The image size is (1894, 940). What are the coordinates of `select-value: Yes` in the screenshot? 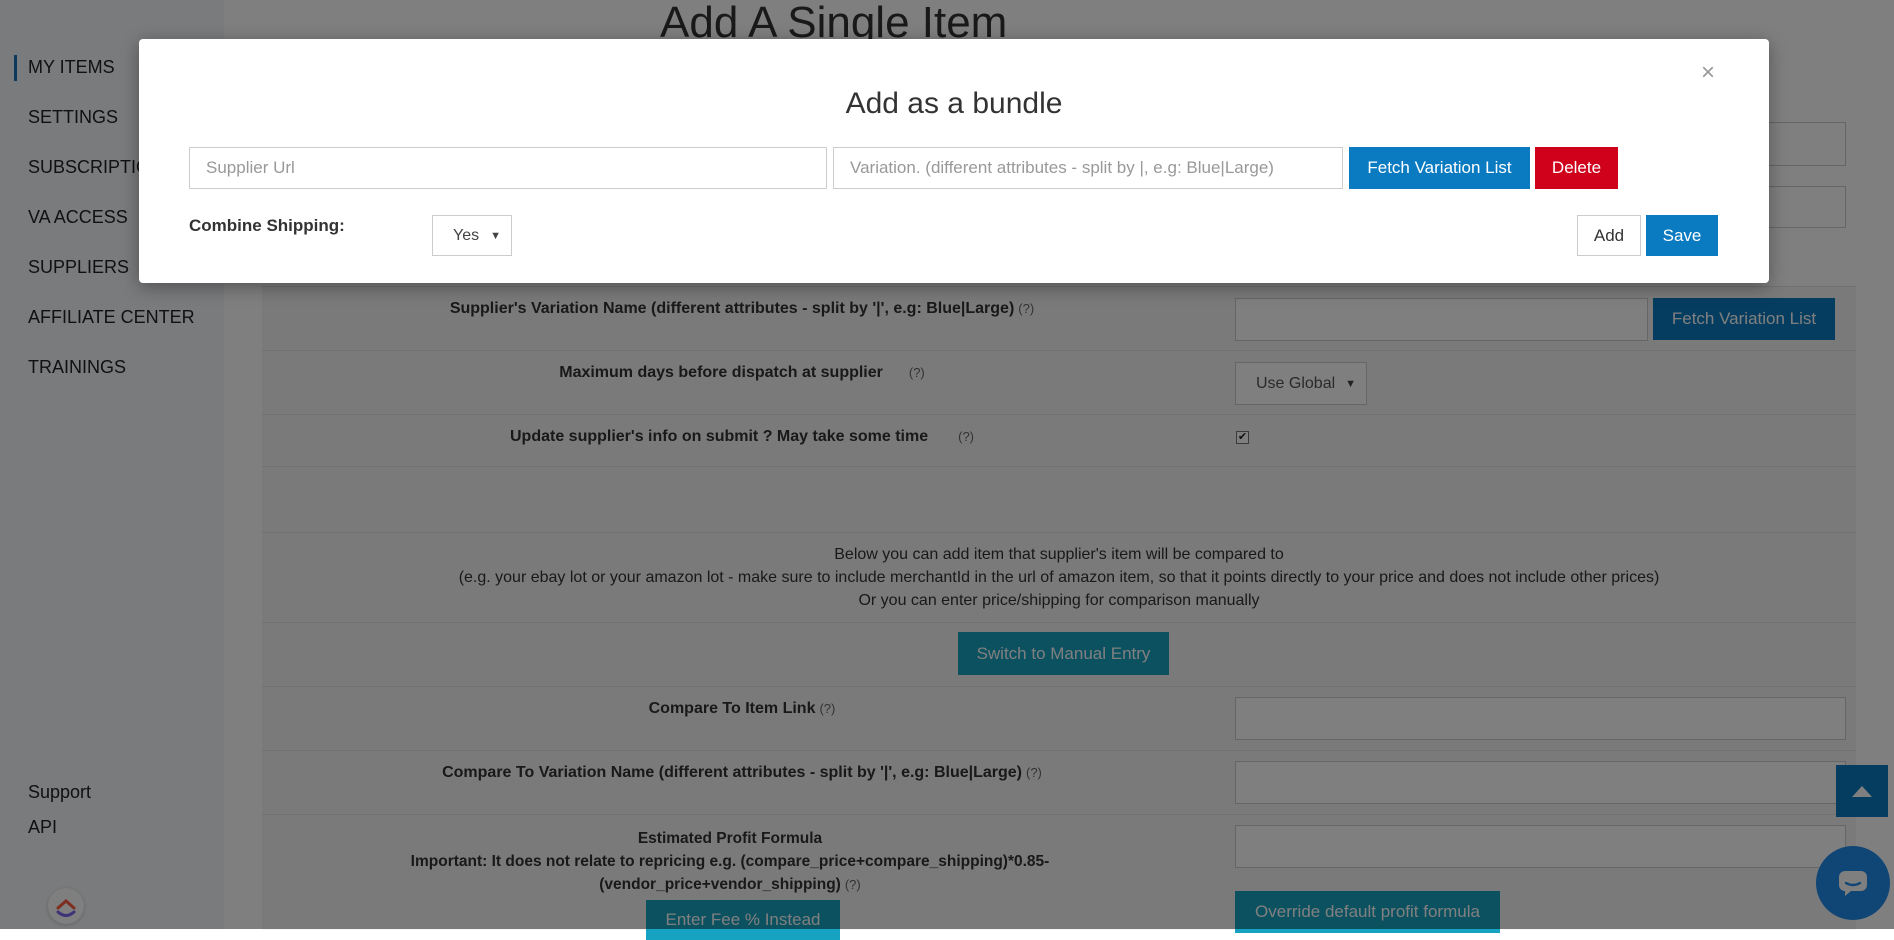 It's located at (466, 235).